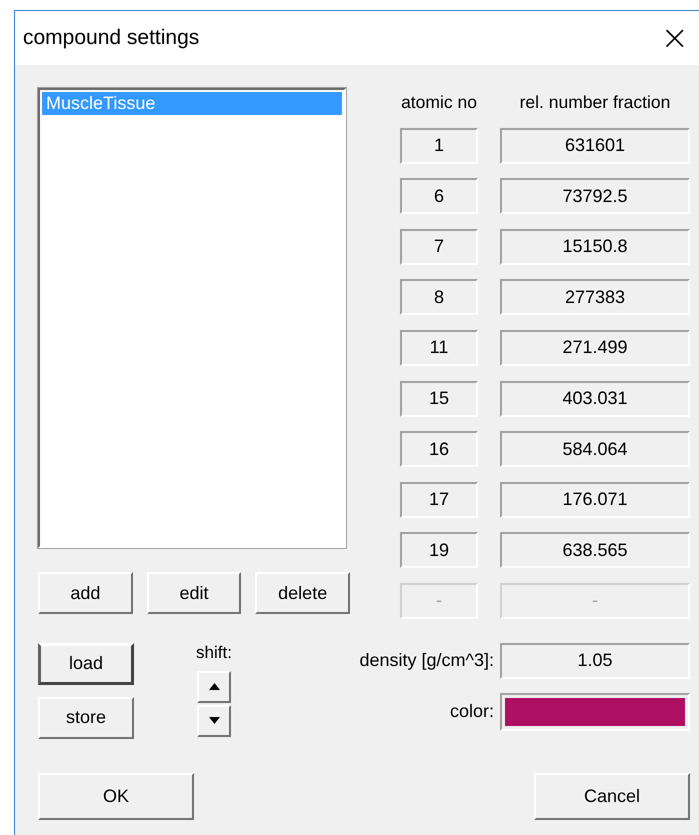 This screenshot has height=835, width=699. What do you see at coordinates (595, 398) in the screenshot?
I see `fraction-field: 403.031` at bounding box center [595, 398].